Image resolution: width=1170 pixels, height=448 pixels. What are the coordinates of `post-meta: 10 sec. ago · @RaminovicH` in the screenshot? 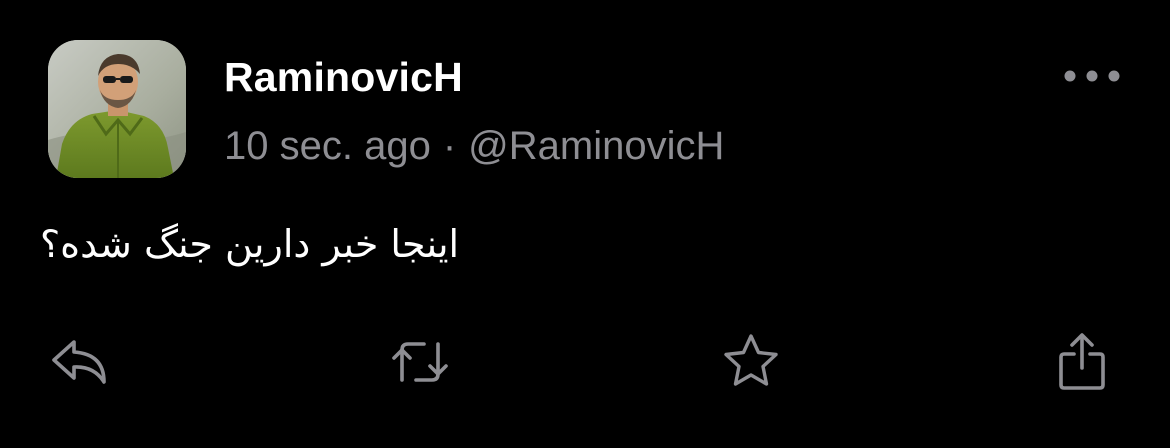 It's located at (474, 146).